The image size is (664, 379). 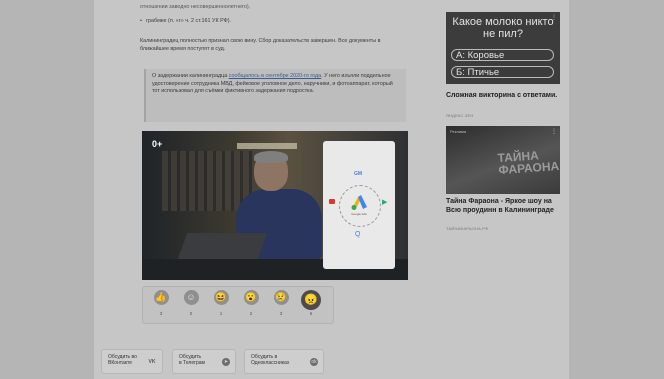 I want to click on video-light, so click(x=267, y=146).